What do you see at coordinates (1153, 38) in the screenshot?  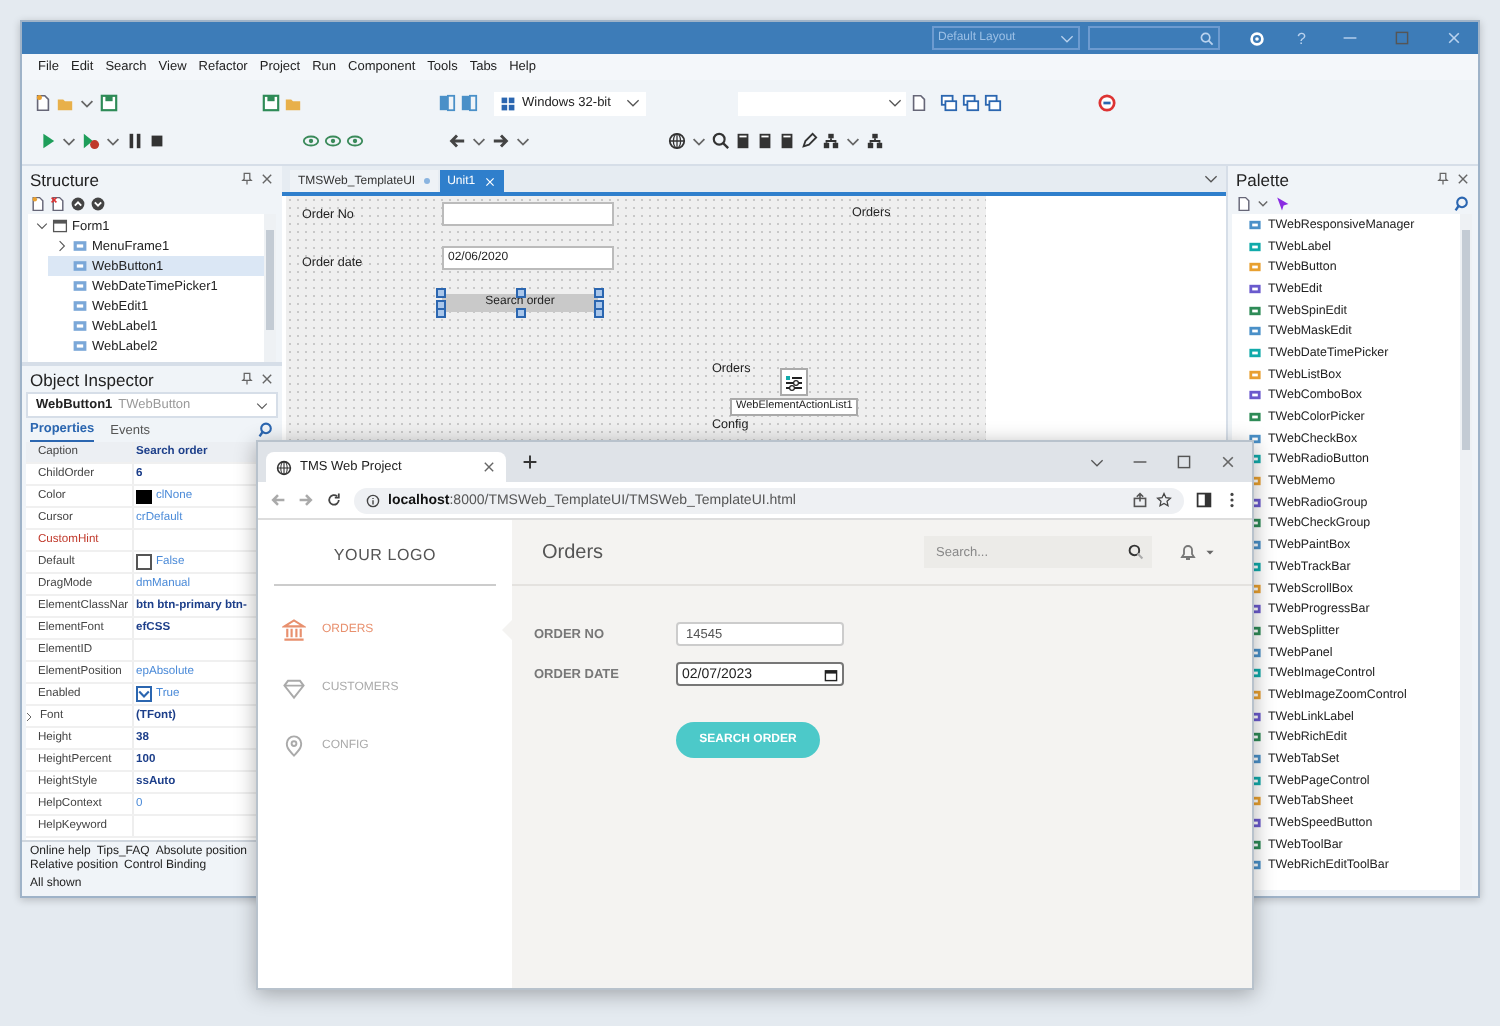 I see `search-field` at bounding box center [1153, 38].